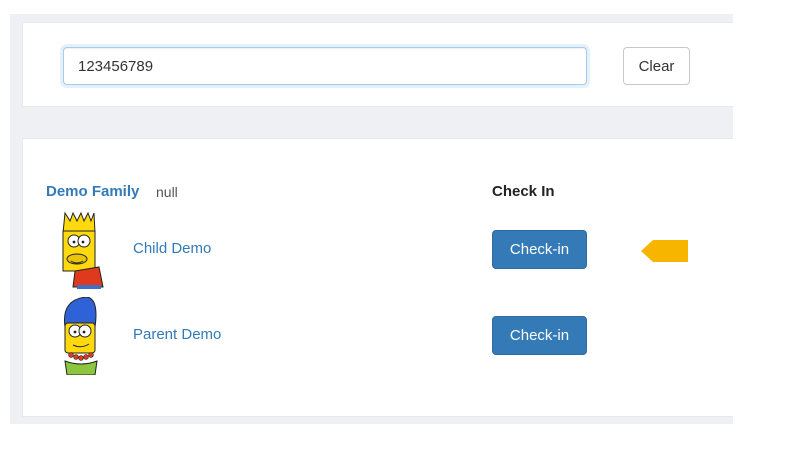 The height and width of the screenshot is (450, 800). Describe the element at coordinates (80, 336) in the screenshot. I see `marge-avatar-icon` at that location.